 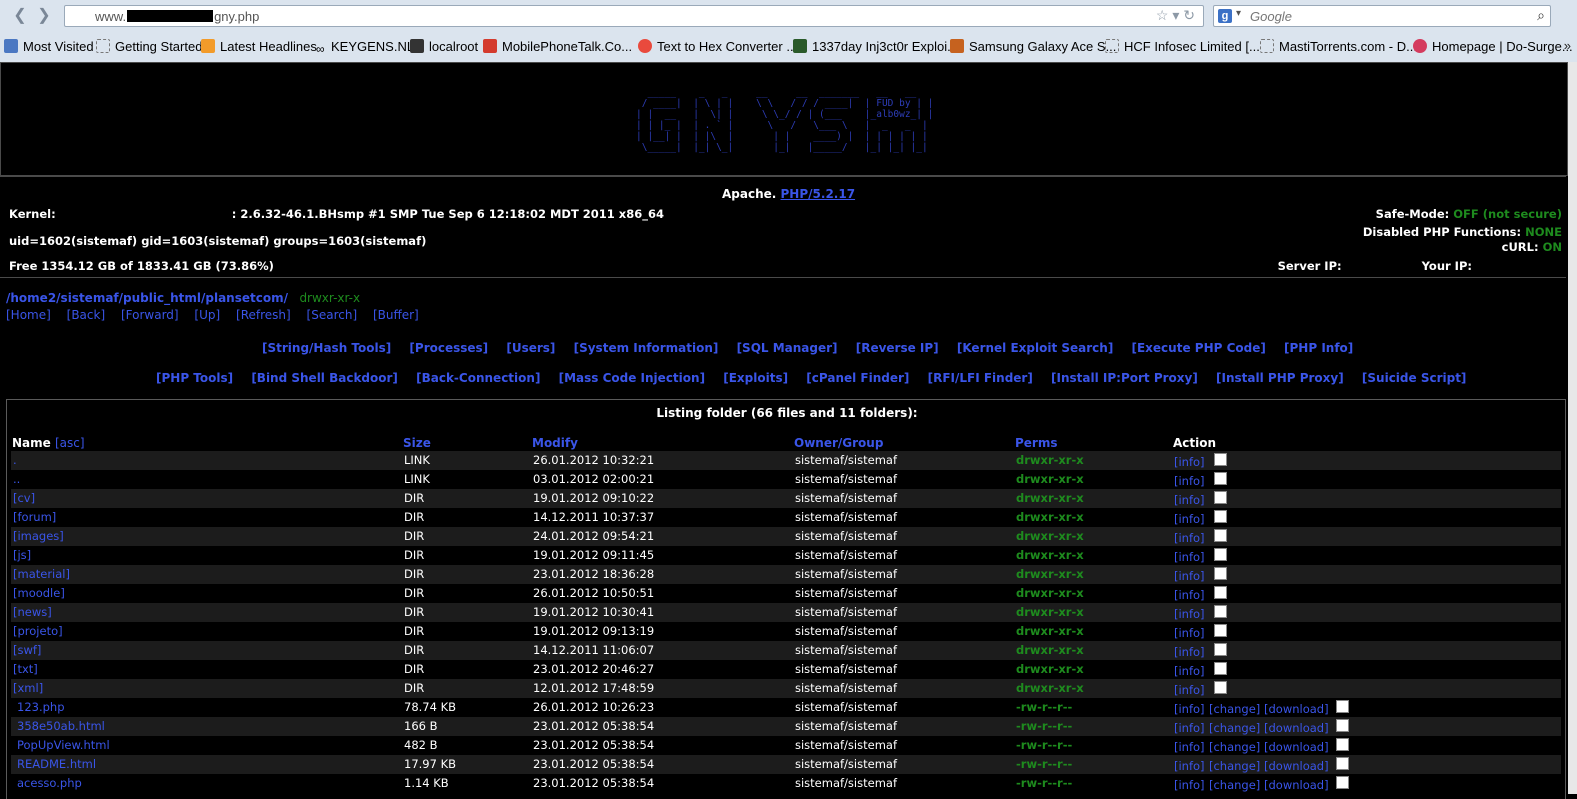 I want to click on search-input: Google, so click(x=1271, y=16).